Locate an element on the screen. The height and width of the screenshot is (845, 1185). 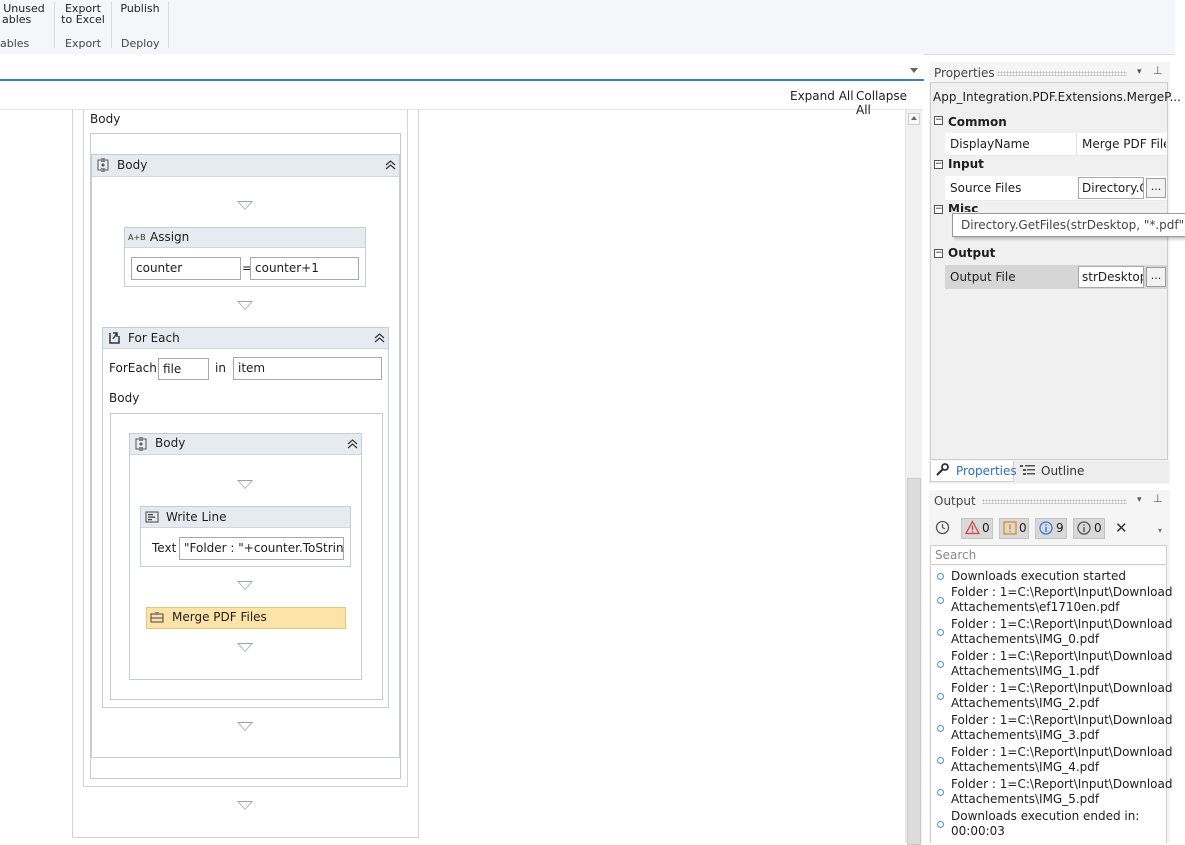
trace-filter-button: 0 is located at coordinates (1089, 528).